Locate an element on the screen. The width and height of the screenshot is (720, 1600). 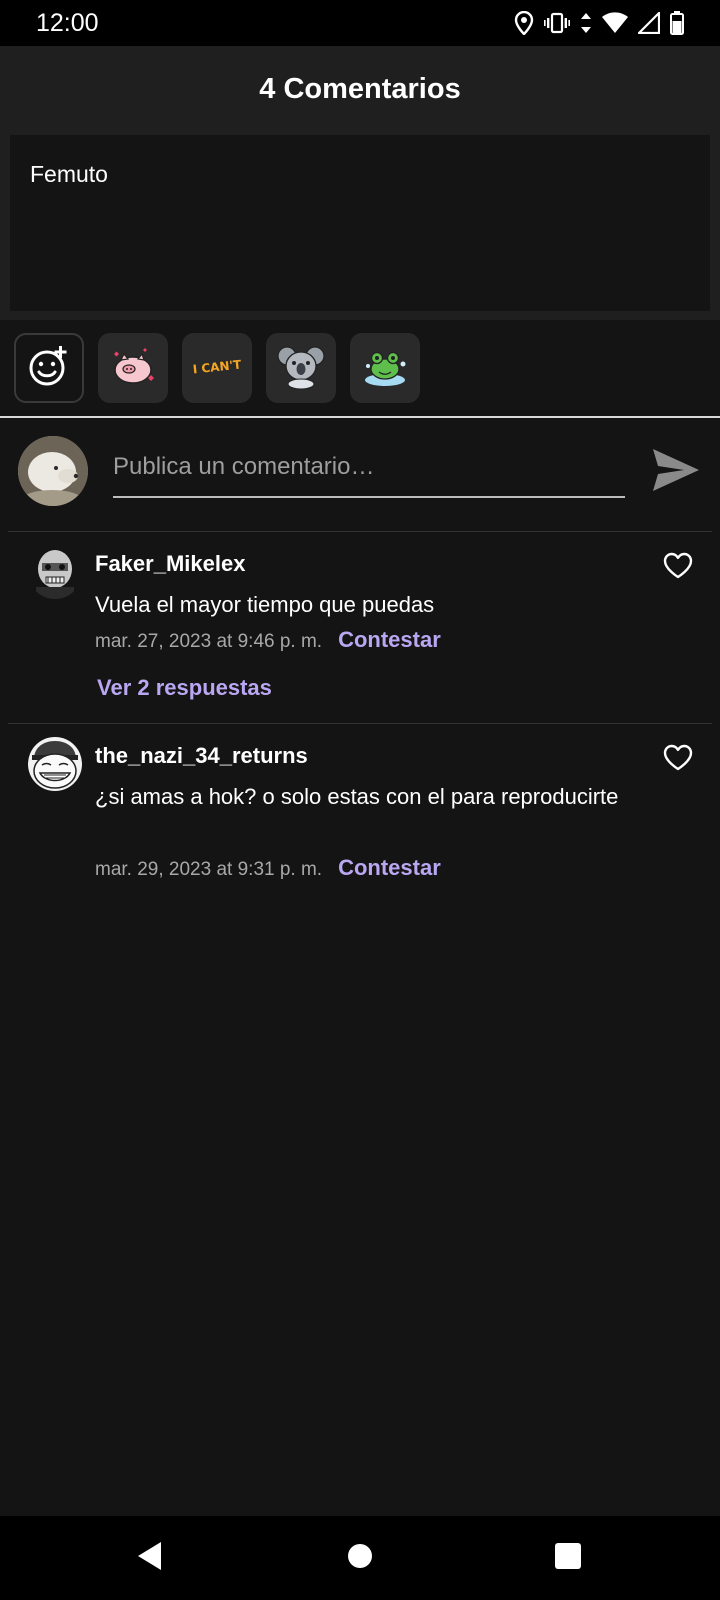
page-title: 4 Comentarios is located at coordinates (360, 88).